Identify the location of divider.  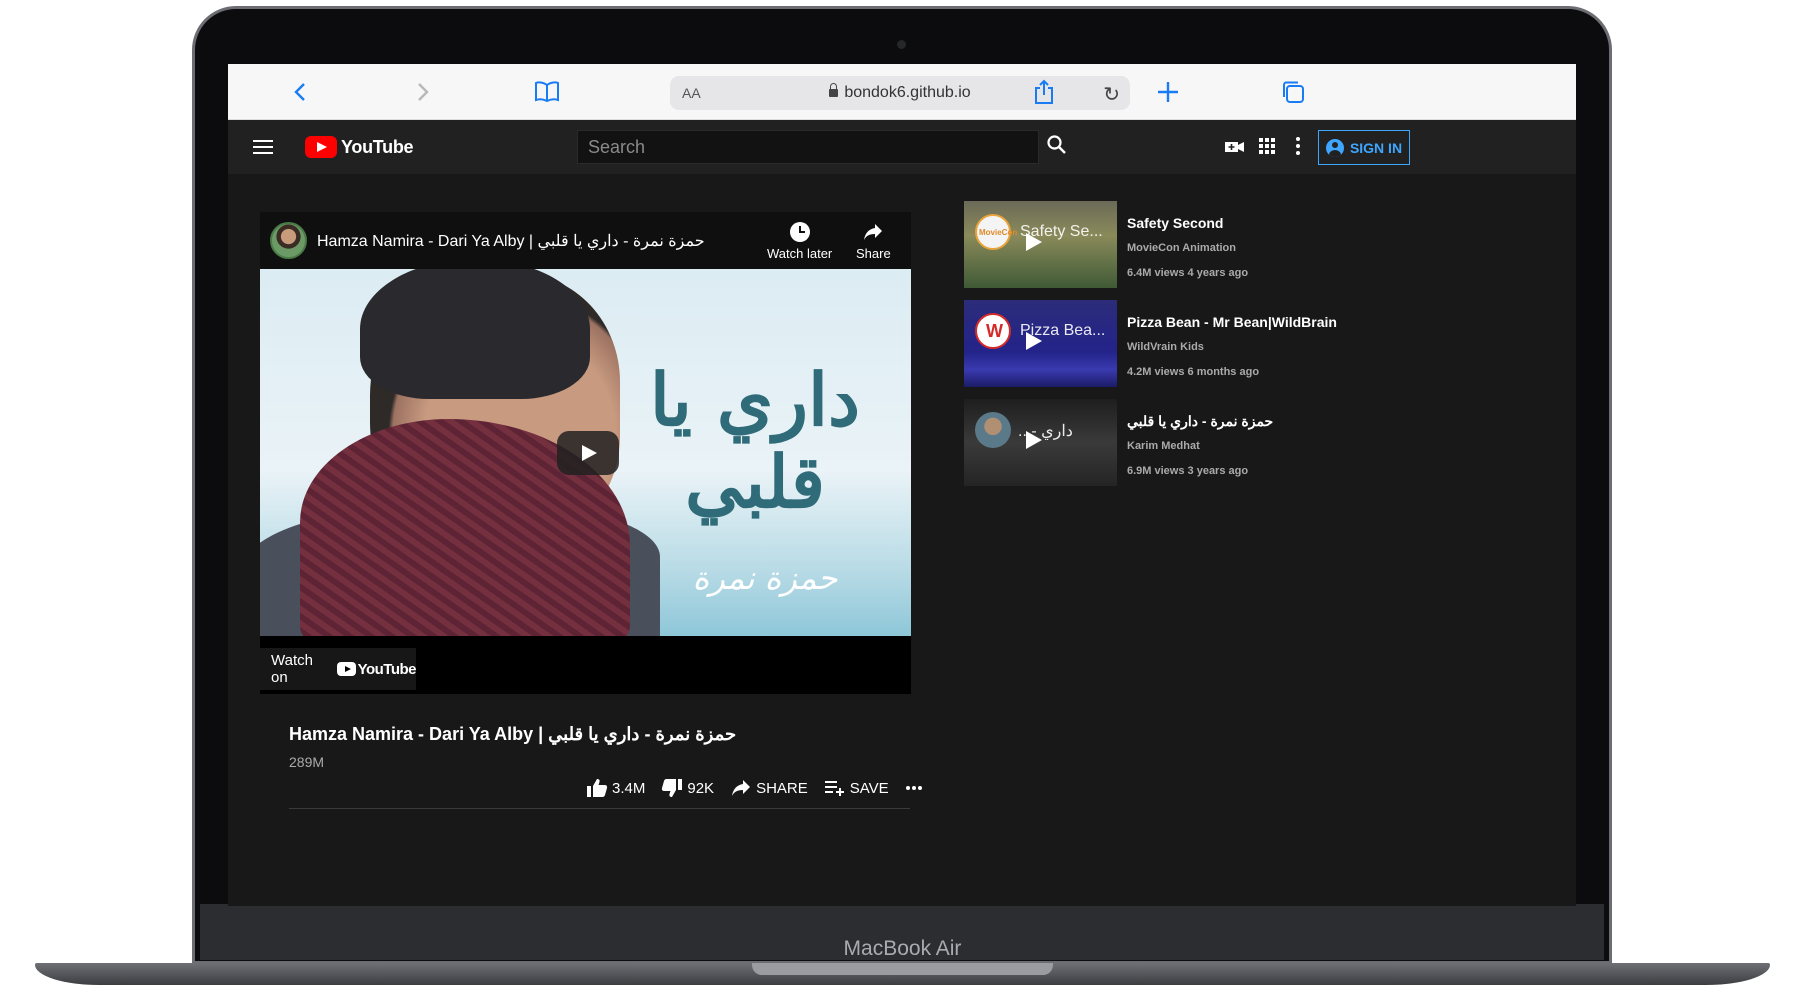
(599, 808).